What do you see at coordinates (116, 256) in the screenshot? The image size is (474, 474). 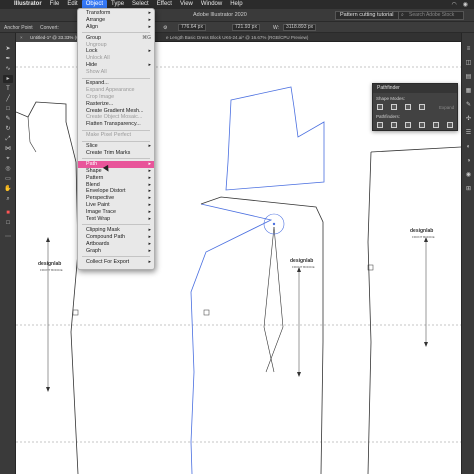 I see `menu-separator` at bounding box center [116, 256].